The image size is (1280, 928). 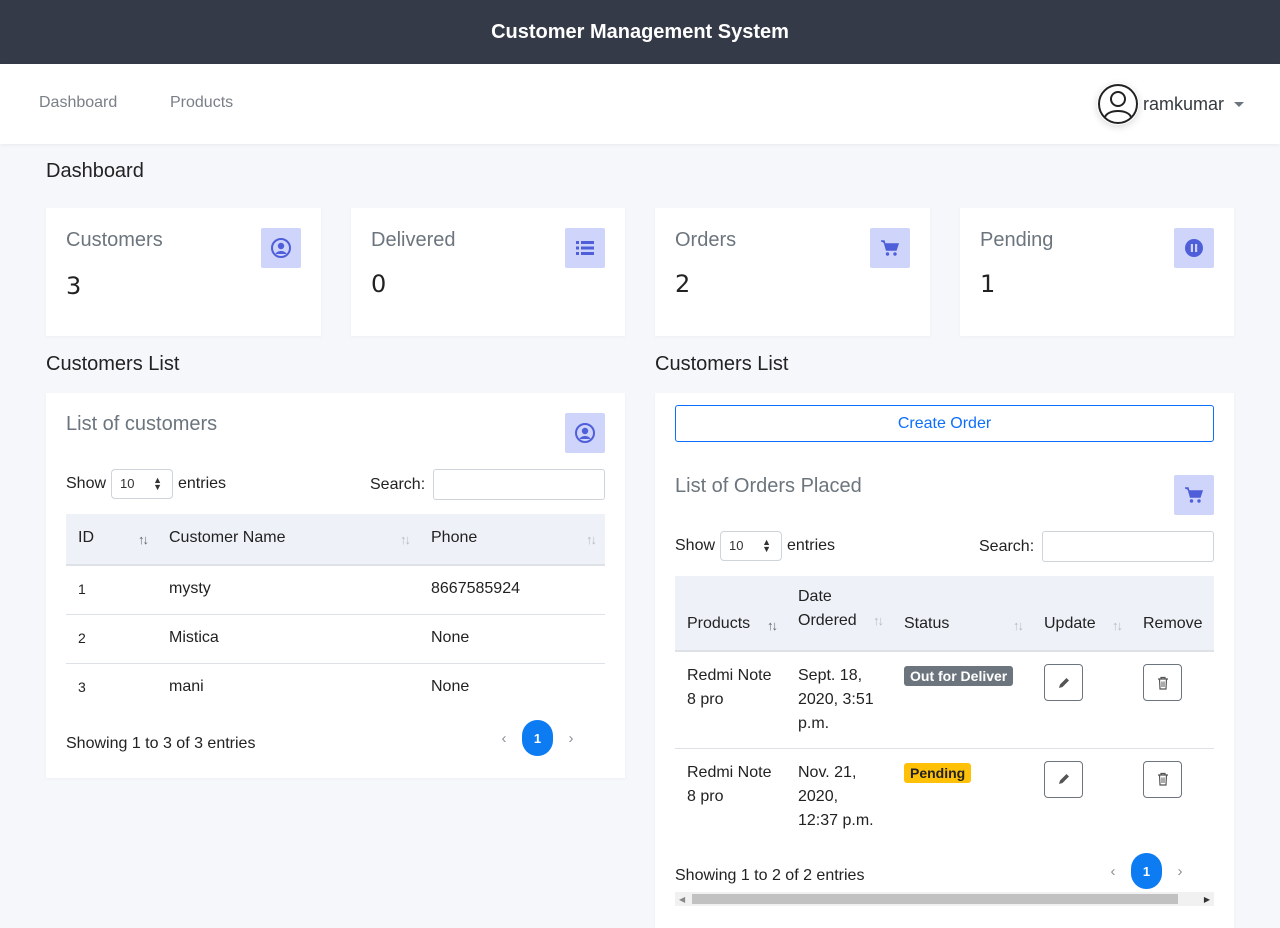 What do you see at coordinates (201, 103) in the screenshot?
I see `nav-products-link: Products` at bounding box center [201, 103].